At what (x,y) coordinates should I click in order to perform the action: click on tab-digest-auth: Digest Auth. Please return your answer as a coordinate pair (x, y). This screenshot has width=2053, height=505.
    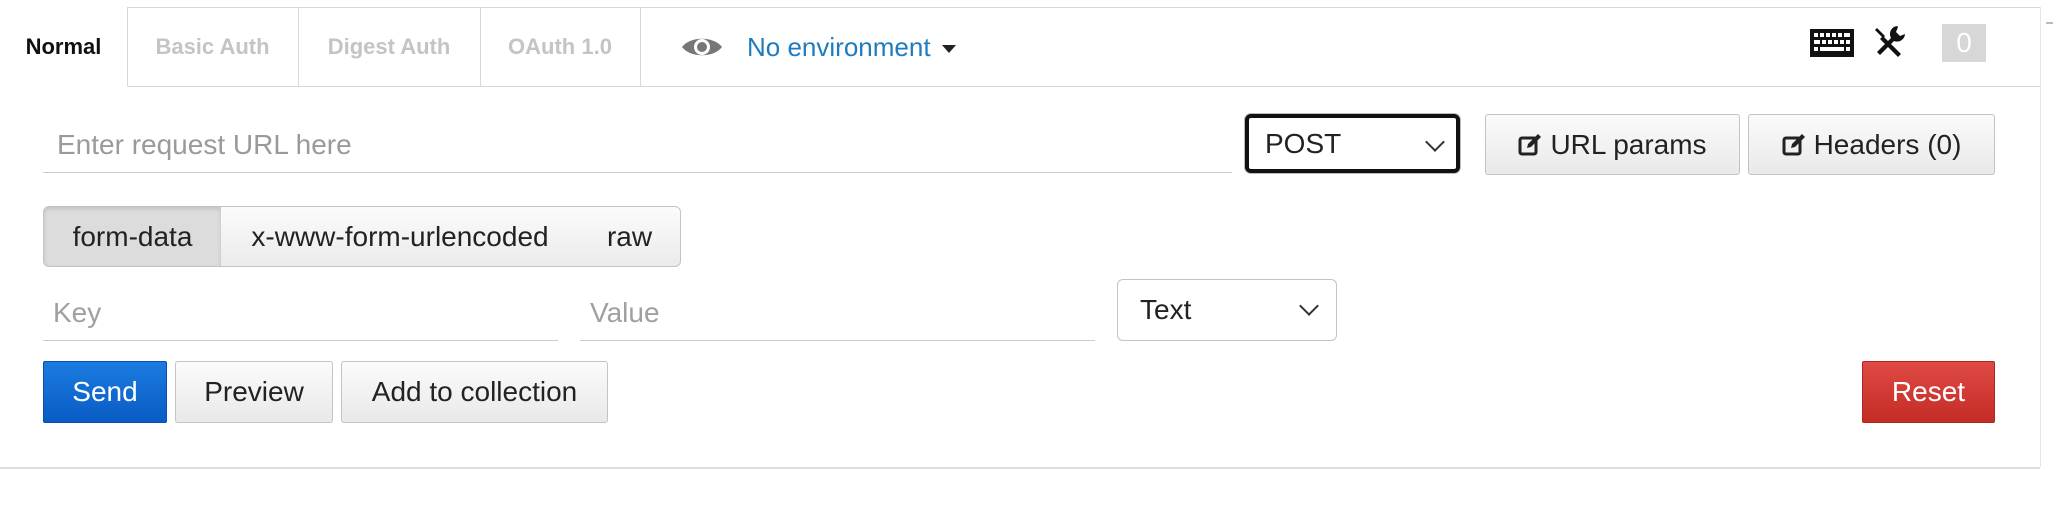
    Looking at the image, I should click on (389, 47).